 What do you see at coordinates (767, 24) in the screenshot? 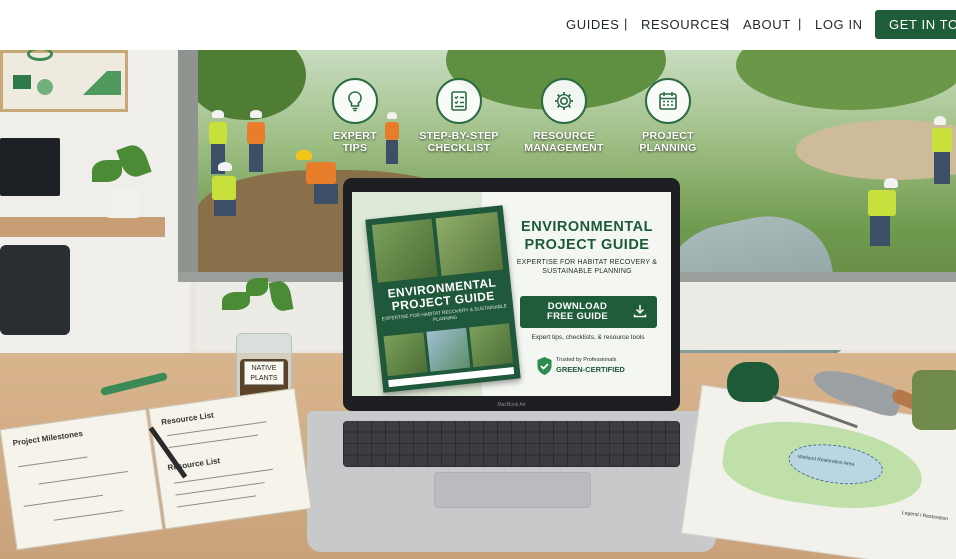
I see `nav-link-about: ABOUT` at bounding box center [767, 24].